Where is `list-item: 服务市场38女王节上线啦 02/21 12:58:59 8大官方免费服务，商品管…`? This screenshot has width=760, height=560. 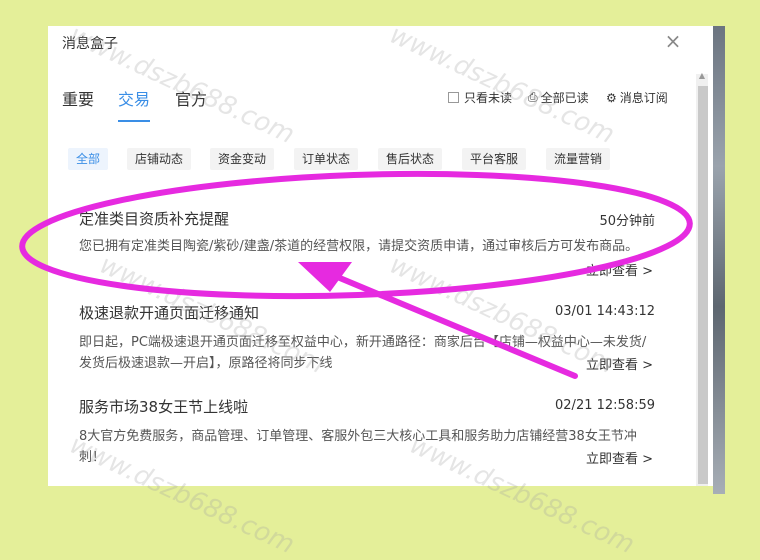
list-item: 服务市场38女王节上线啦 02/21 12:58:59 8大官方免费服务，商品管… is located at coordinates (369, 433).